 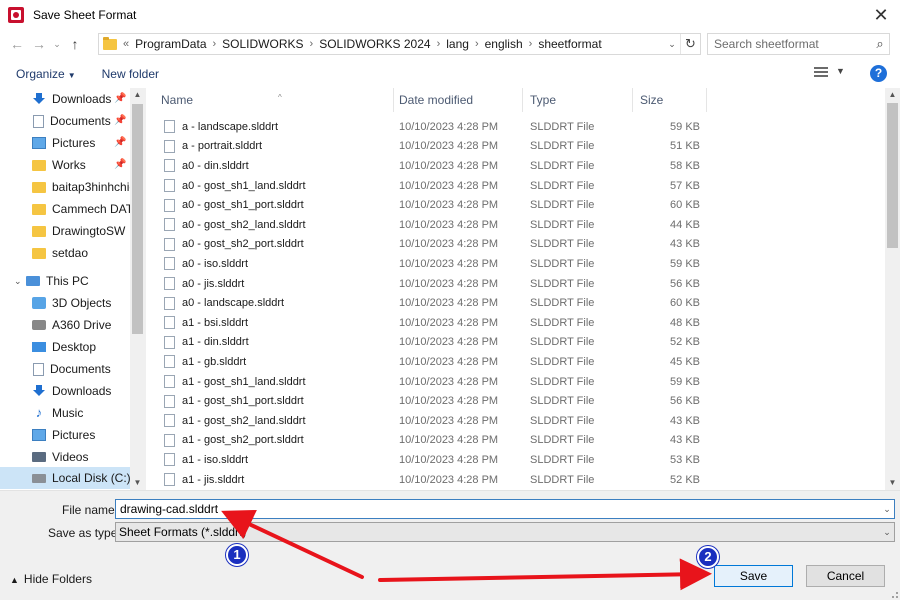 What do you see at coordinates (65, 209) in the screenshot?
I see `sidebar-item-cammech-data: Cammech DATA` at bounding box center [65, 209].